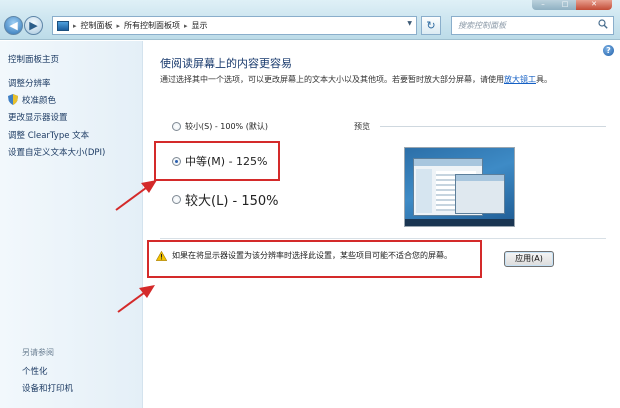 The height and width of the screenshot is (408, 620). Describe the element at coordinates (35, 371) in the screenshot. I see `sidebar-item-personalization: 个性化` at that location.